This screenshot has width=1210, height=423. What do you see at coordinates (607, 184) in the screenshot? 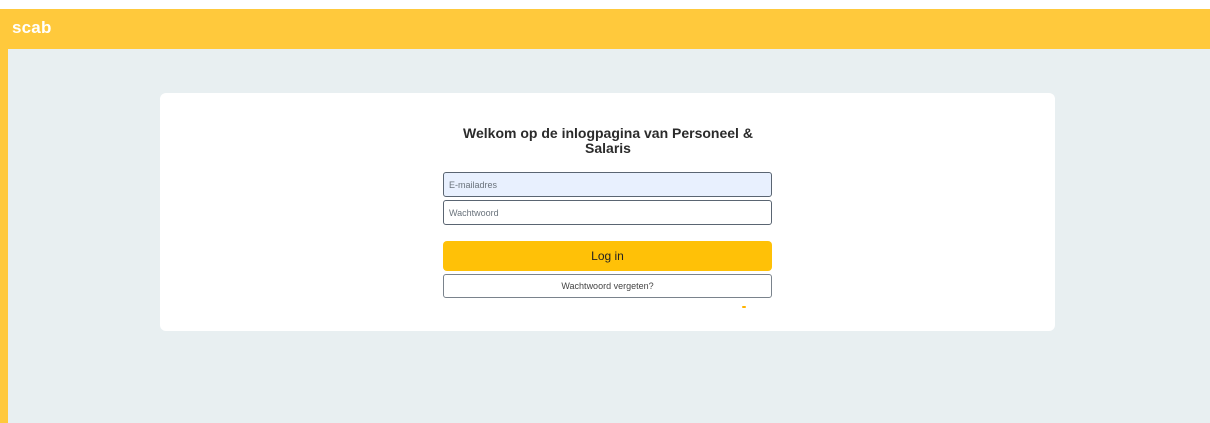
I see `email-field` at bounding box center [607, 184].